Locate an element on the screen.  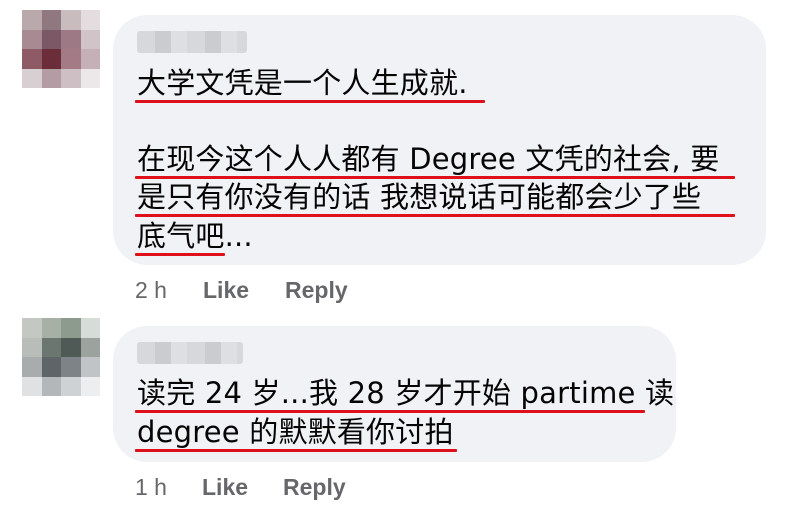
comment-text-line: degree 的默默看你讨拍 is located at coordinates (295, 432).